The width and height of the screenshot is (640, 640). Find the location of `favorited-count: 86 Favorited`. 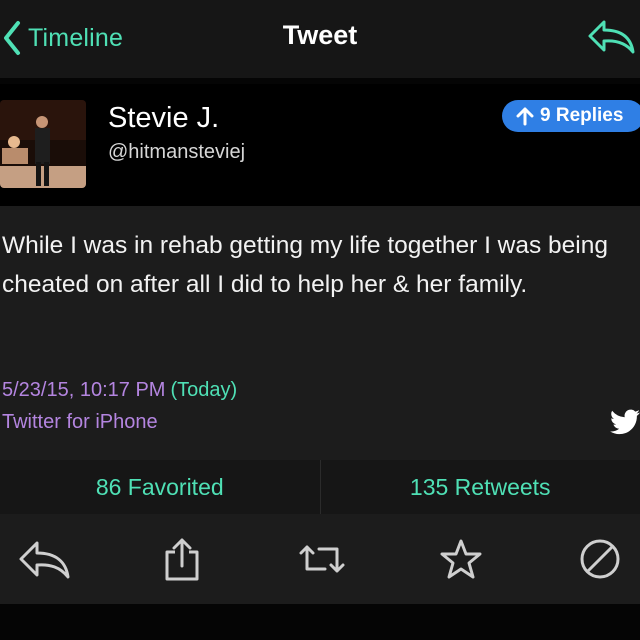

favorited-count: 86 Favorited is located at coordinates (160, 487).